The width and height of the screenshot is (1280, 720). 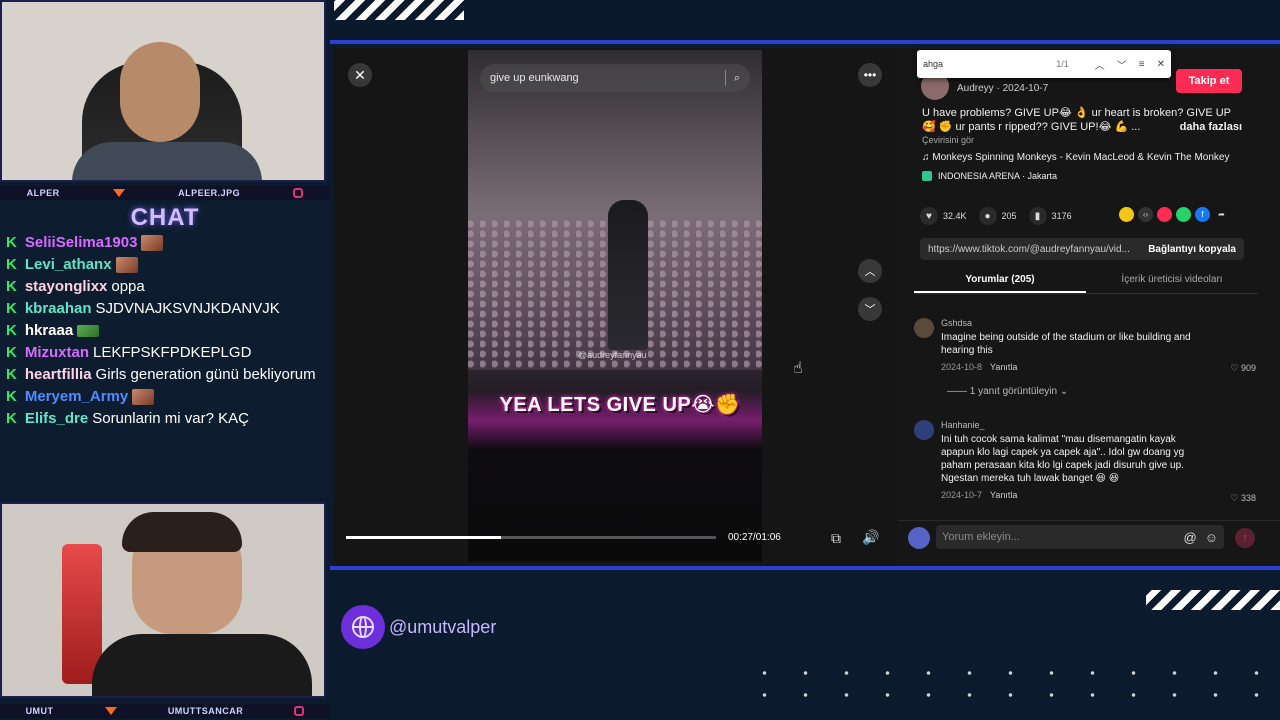 What do you see at coordinates (1192, 249) in the screenshot?
I see `copy-link-button: Bağlantıyı kopyala` at bounding box center [1192, 249].